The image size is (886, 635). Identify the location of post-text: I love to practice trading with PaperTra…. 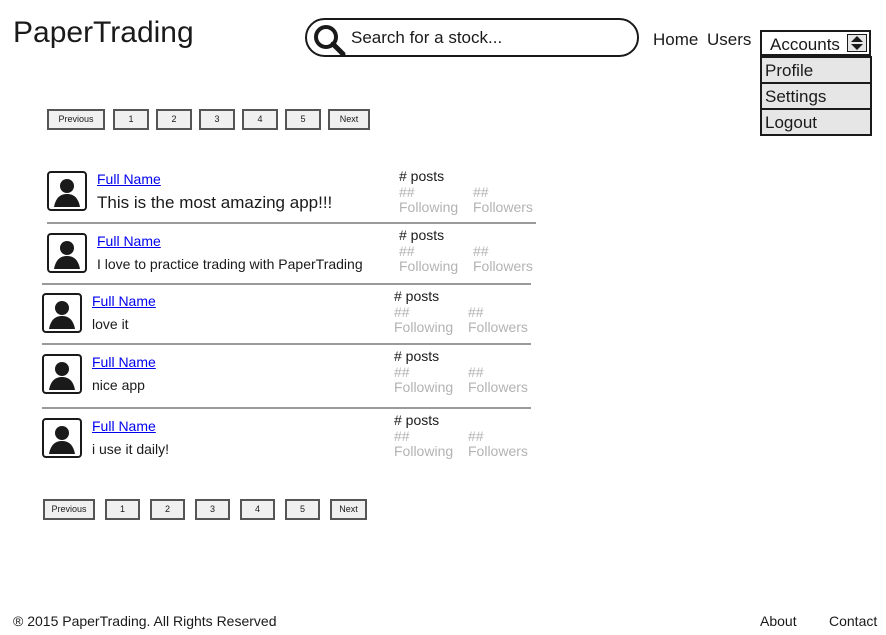
(230, 264).